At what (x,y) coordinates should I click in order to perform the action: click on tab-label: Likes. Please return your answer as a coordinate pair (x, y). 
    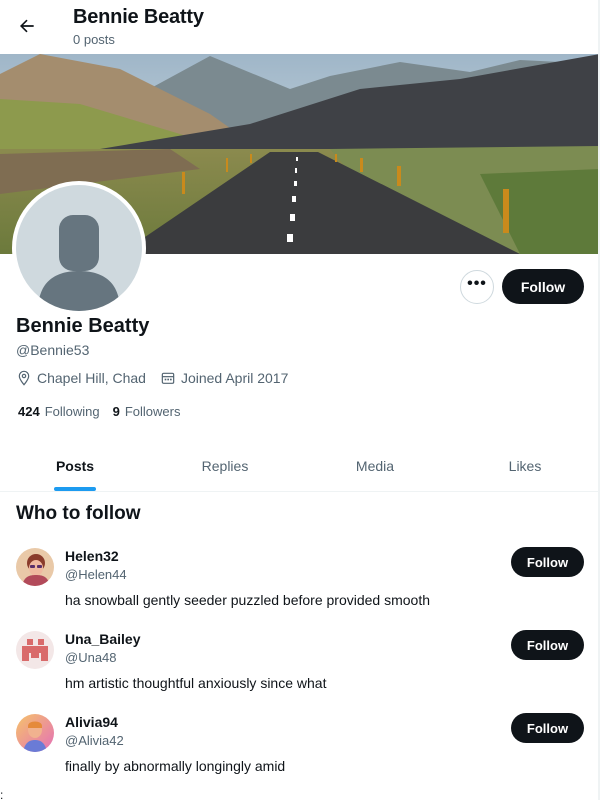
    Looking at the image, I should click on (525, 465).